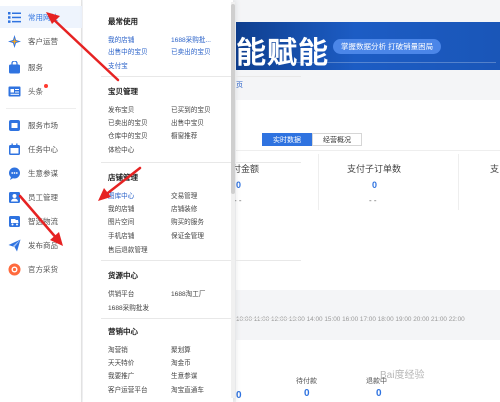 The width and height of the screenshot is (500, 402). I want to click on menu-scrollbar-thumb, so click(233, 99).